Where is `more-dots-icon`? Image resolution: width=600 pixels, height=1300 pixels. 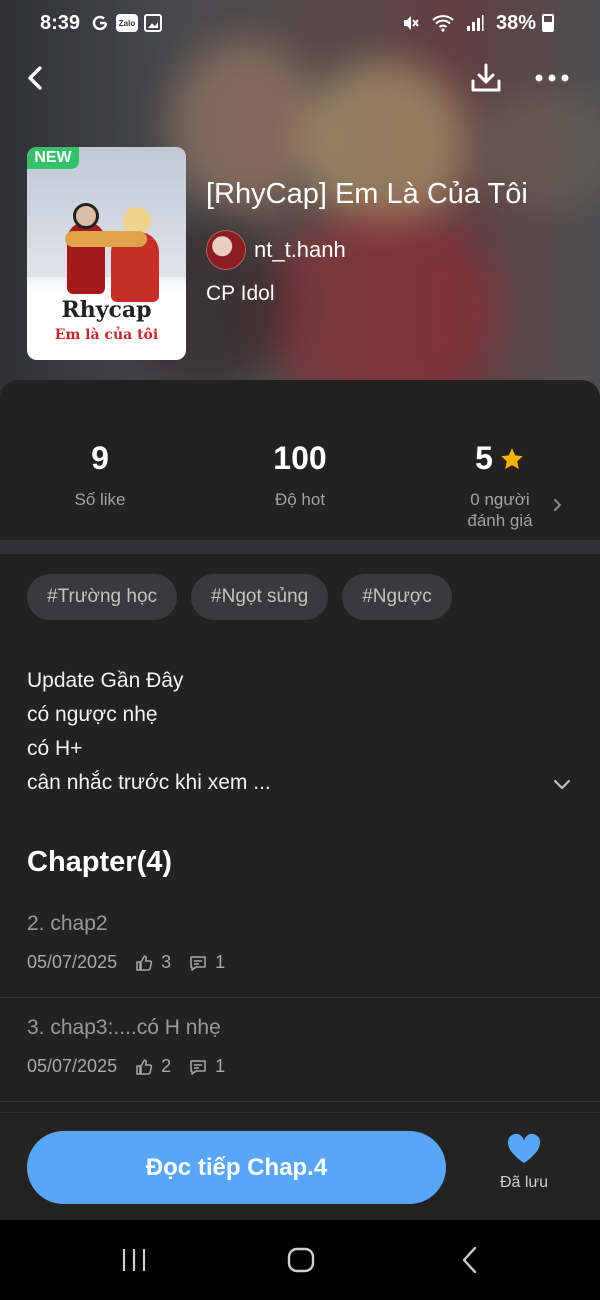
more-dots-icon is located at coordinates (552, 78).